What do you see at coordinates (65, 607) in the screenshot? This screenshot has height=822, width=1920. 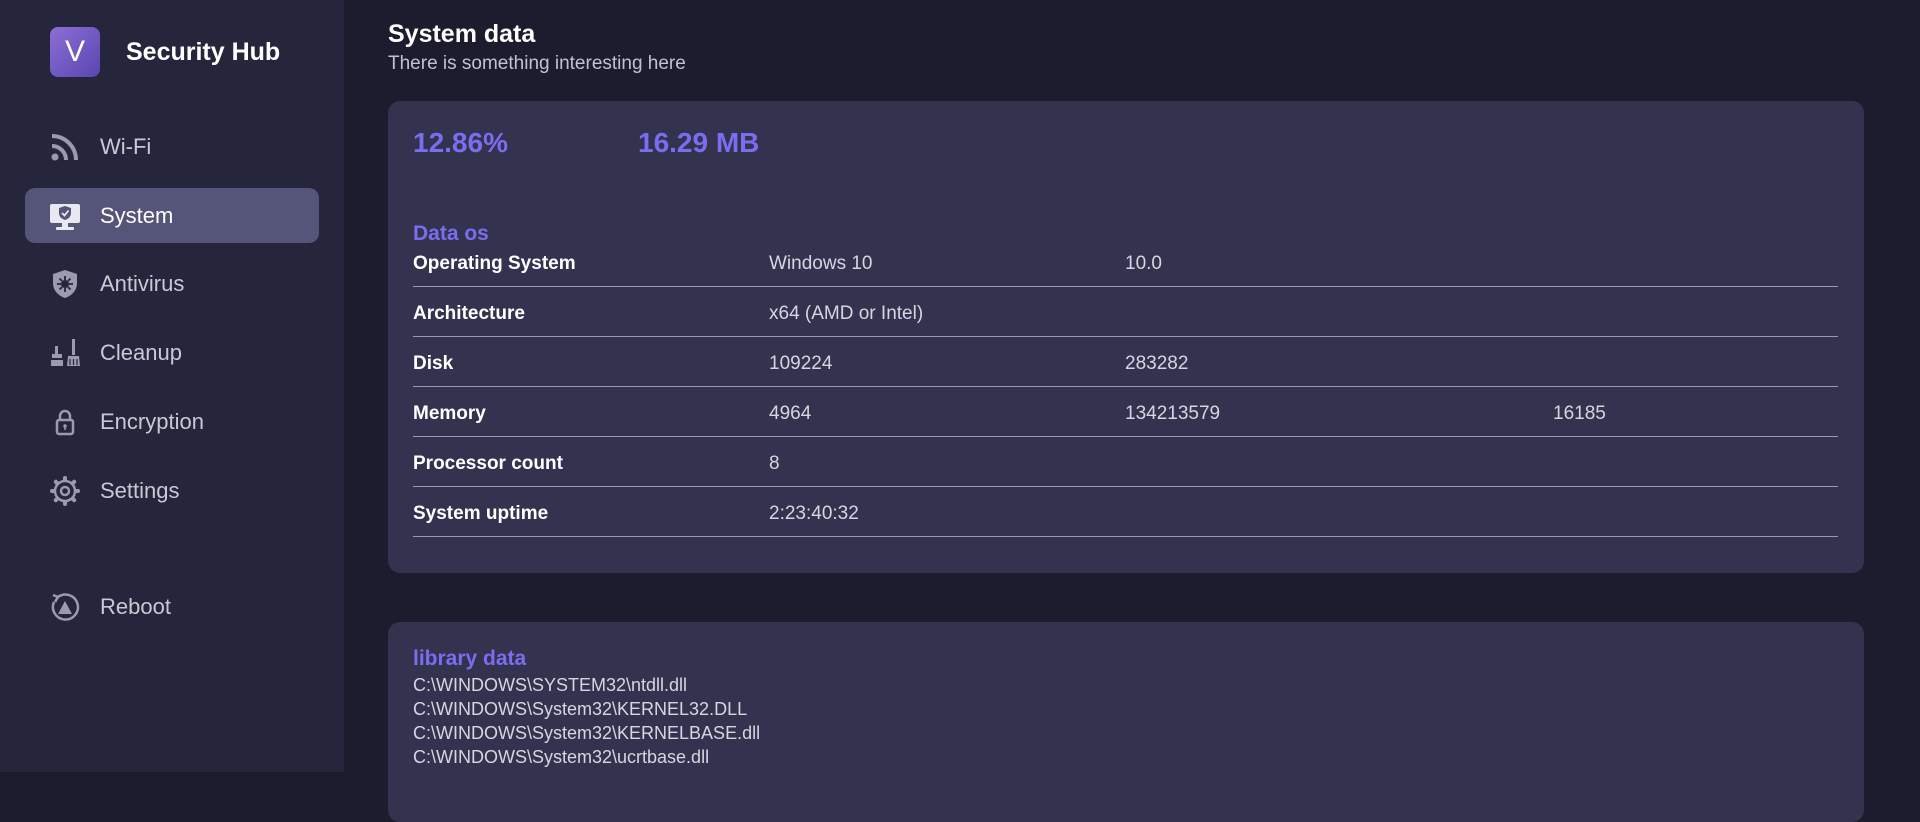 I see `reboot-icon` at bounding box center [65, 607].